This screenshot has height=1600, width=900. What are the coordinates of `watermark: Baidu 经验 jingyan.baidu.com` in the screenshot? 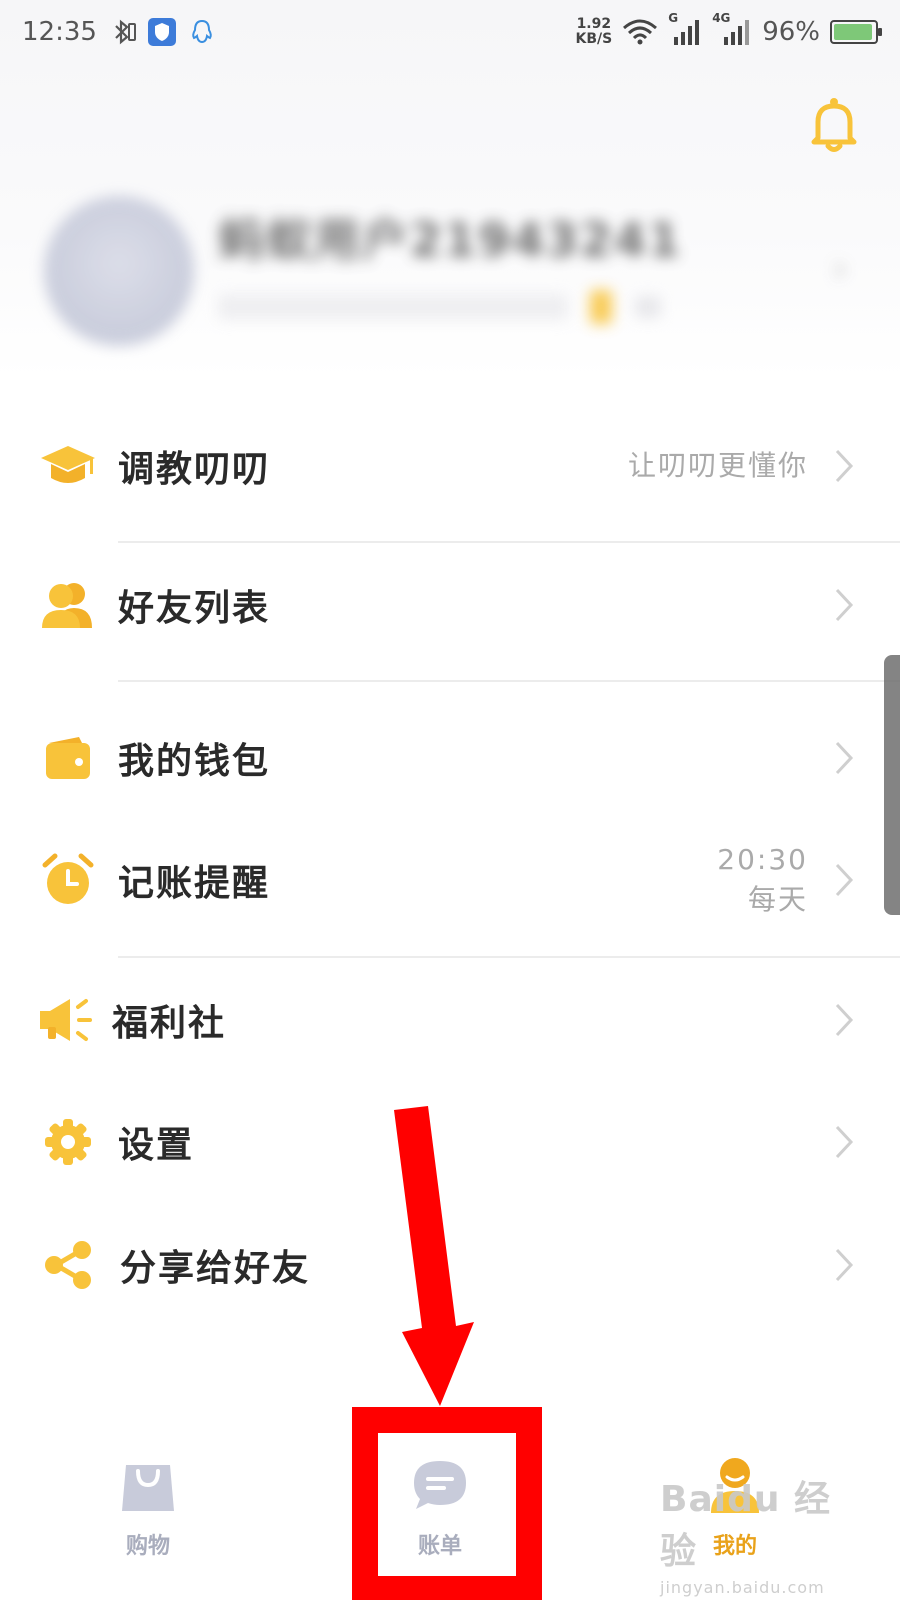 It's located at (760, 1533).